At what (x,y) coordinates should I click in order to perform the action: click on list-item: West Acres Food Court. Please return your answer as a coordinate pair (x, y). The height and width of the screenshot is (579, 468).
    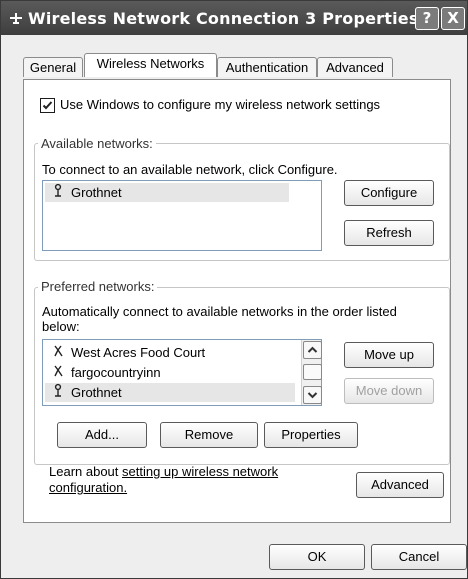
    Looking at the image, I should click on (170, 352).